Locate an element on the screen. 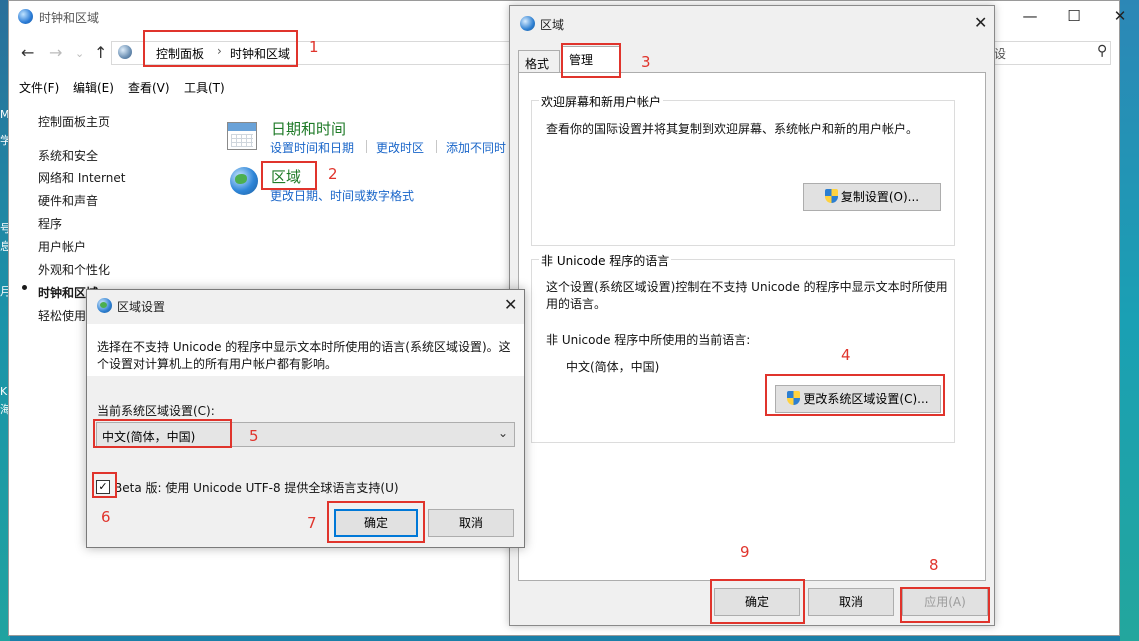  calendar-clock-icon is located at coordinates (242, 136).